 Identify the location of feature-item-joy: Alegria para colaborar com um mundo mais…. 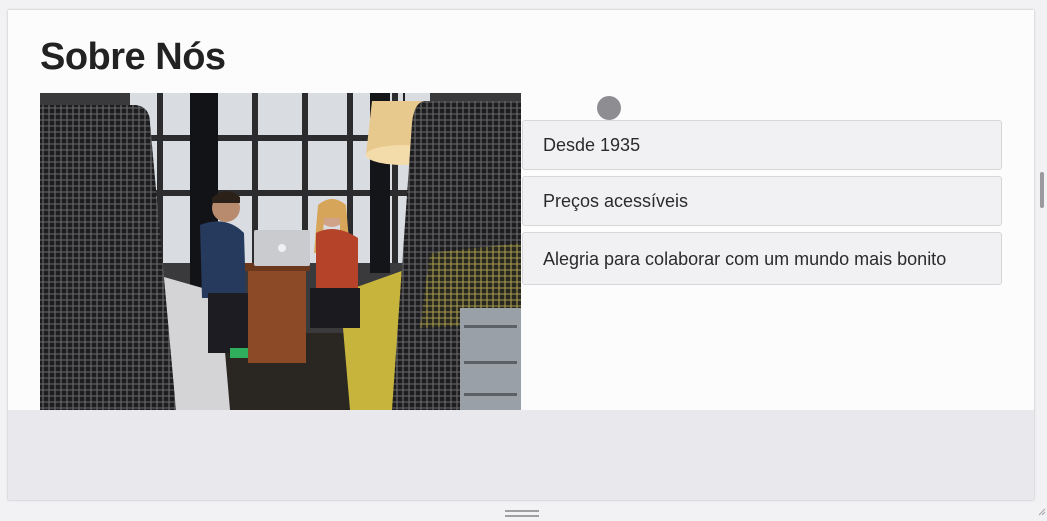
(762, 258).